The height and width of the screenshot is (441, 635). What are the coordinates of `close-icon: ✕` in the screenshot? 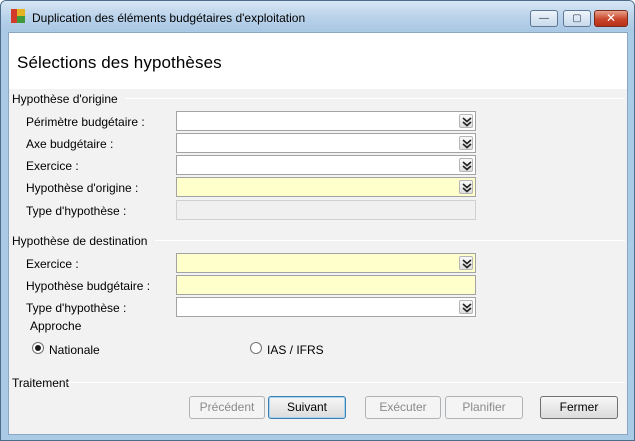 It's located at (611, 18).